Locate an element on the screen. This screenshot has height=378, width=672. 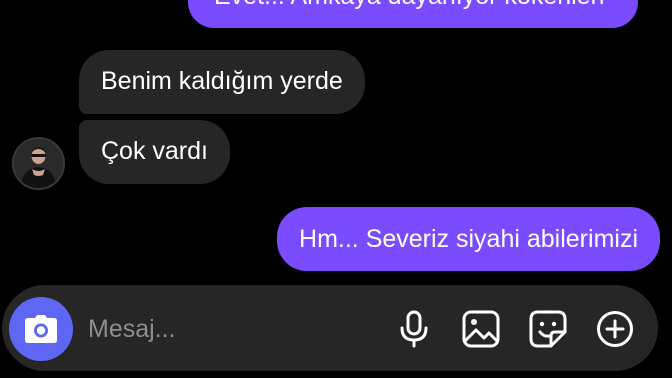
message-text: Çok vardı is located at coordinates (154, 151).